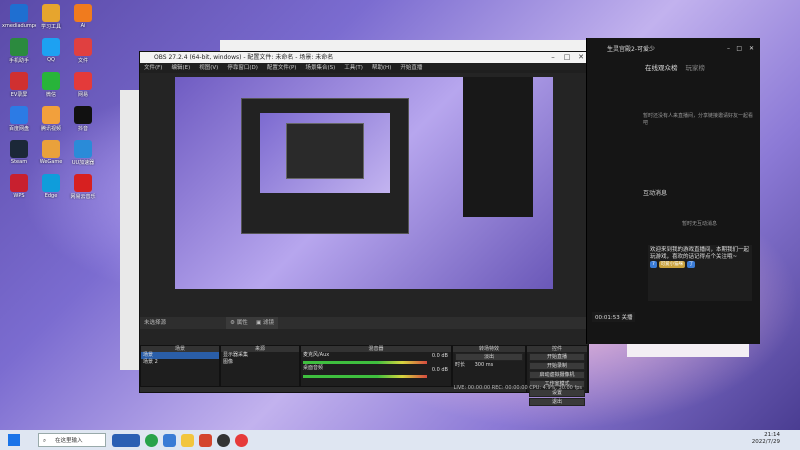 The height and width of the screenshot is (450, 800). What do you see at coordinates (381, 68) in the screenshot?
I see `menu-item: 帮助(H)` at bounding box center [381, 68].